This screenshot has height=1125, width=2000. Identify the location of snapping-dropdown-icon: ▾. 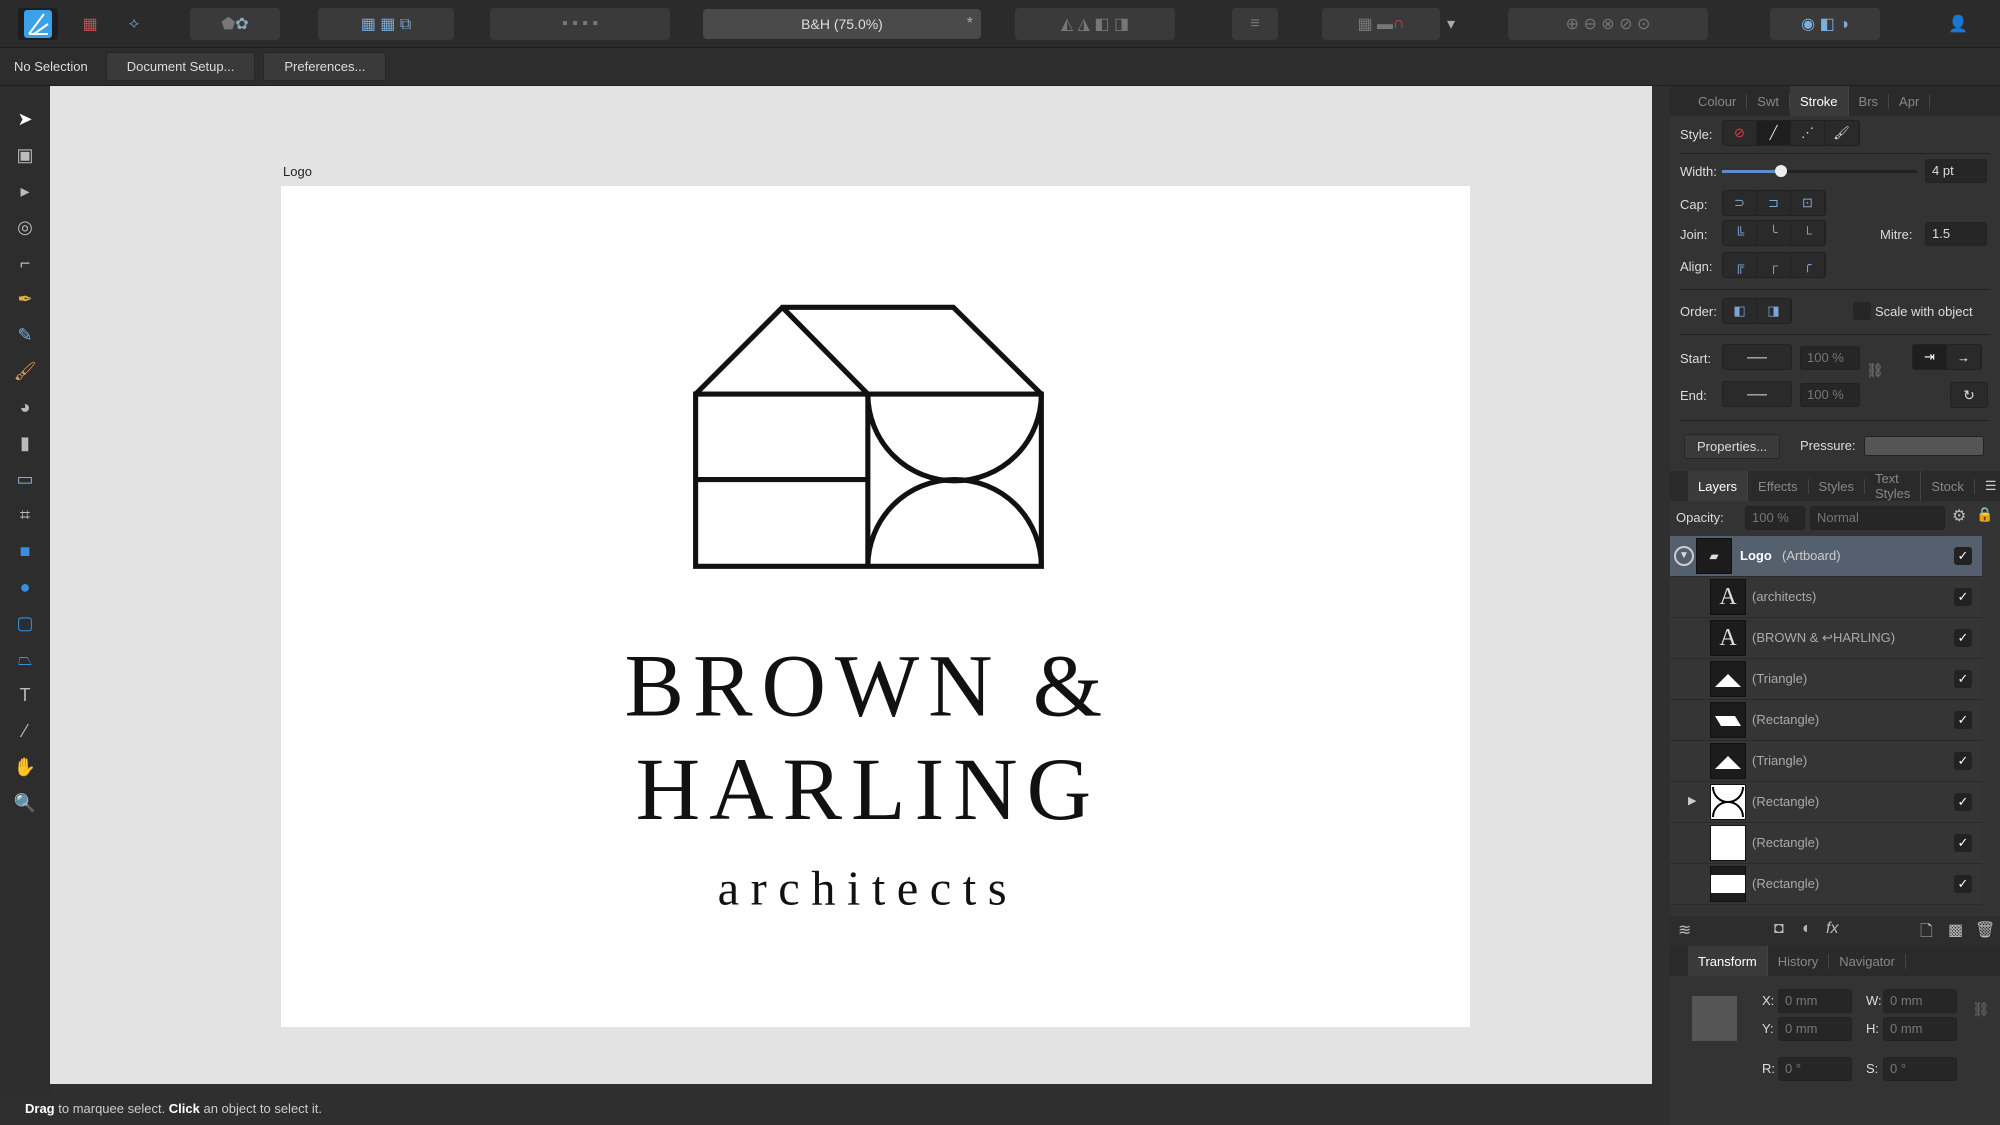
(1451, 24).